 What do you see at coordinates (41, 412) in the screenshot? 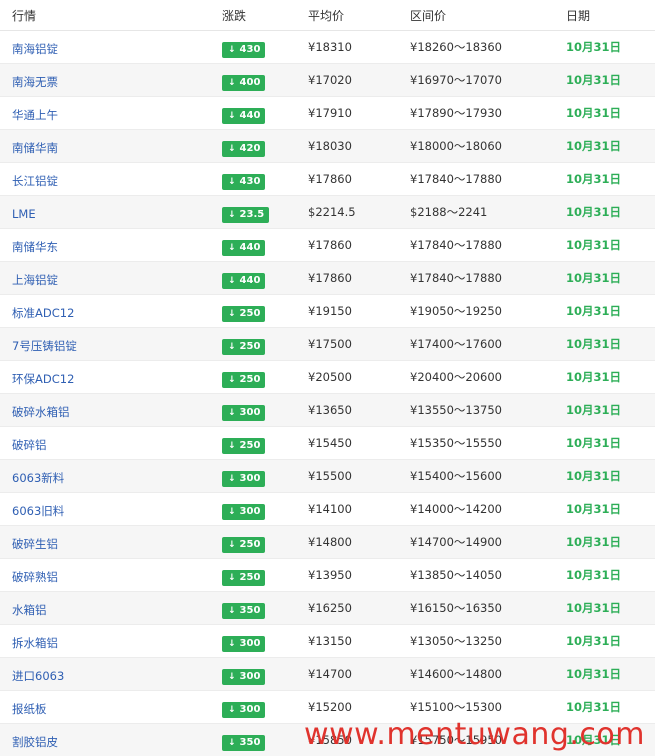
I see `market-name-link: 破碎水箱铝` at bounding box center [41, 412].